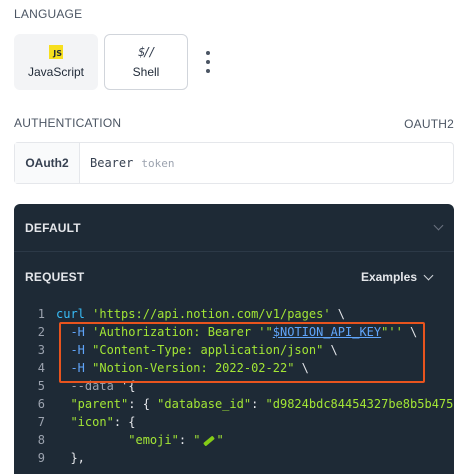 Image resolution: width=472 pixels, height=474 pixels. Describe the element at coordinates (56, 52) in the screenshot. I see `javascript-icon: JS` at that location.